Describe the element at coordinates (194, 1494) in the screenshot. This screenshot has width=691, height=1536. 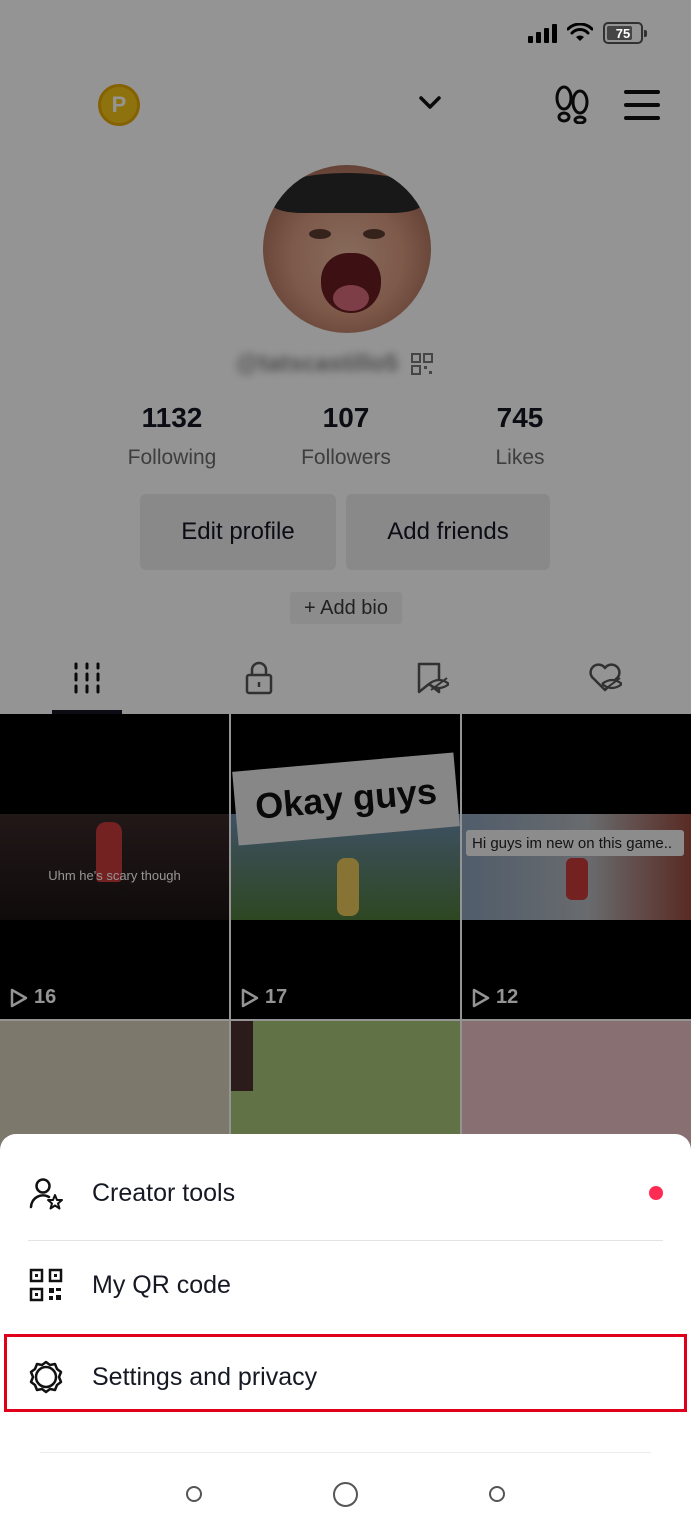
I see `recent-apps-button` at that location.